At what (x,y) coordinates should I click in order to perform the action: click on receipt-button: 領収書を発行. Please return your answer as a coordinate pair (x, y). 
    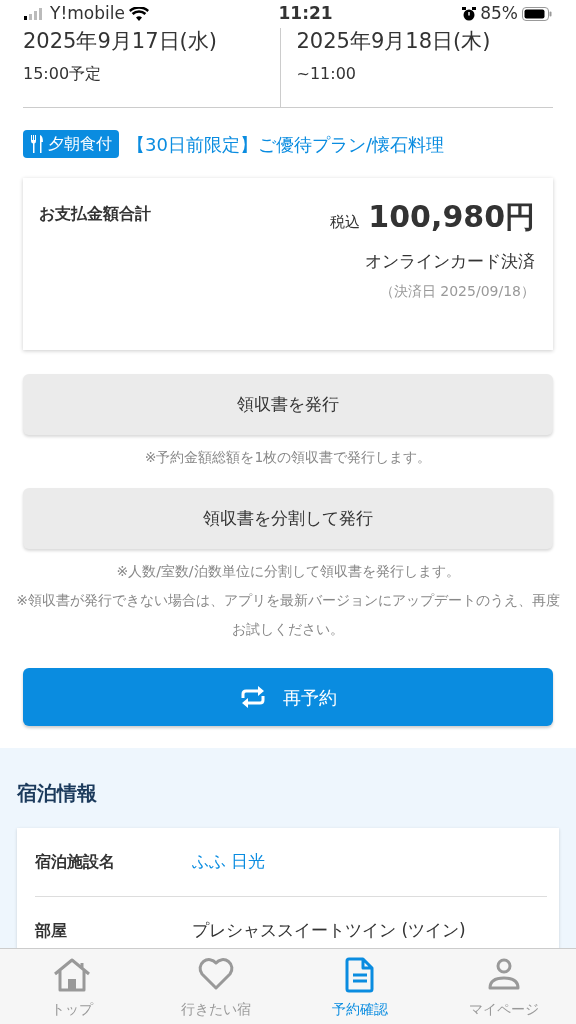
    Looking at the image, I should click on (288, 404).